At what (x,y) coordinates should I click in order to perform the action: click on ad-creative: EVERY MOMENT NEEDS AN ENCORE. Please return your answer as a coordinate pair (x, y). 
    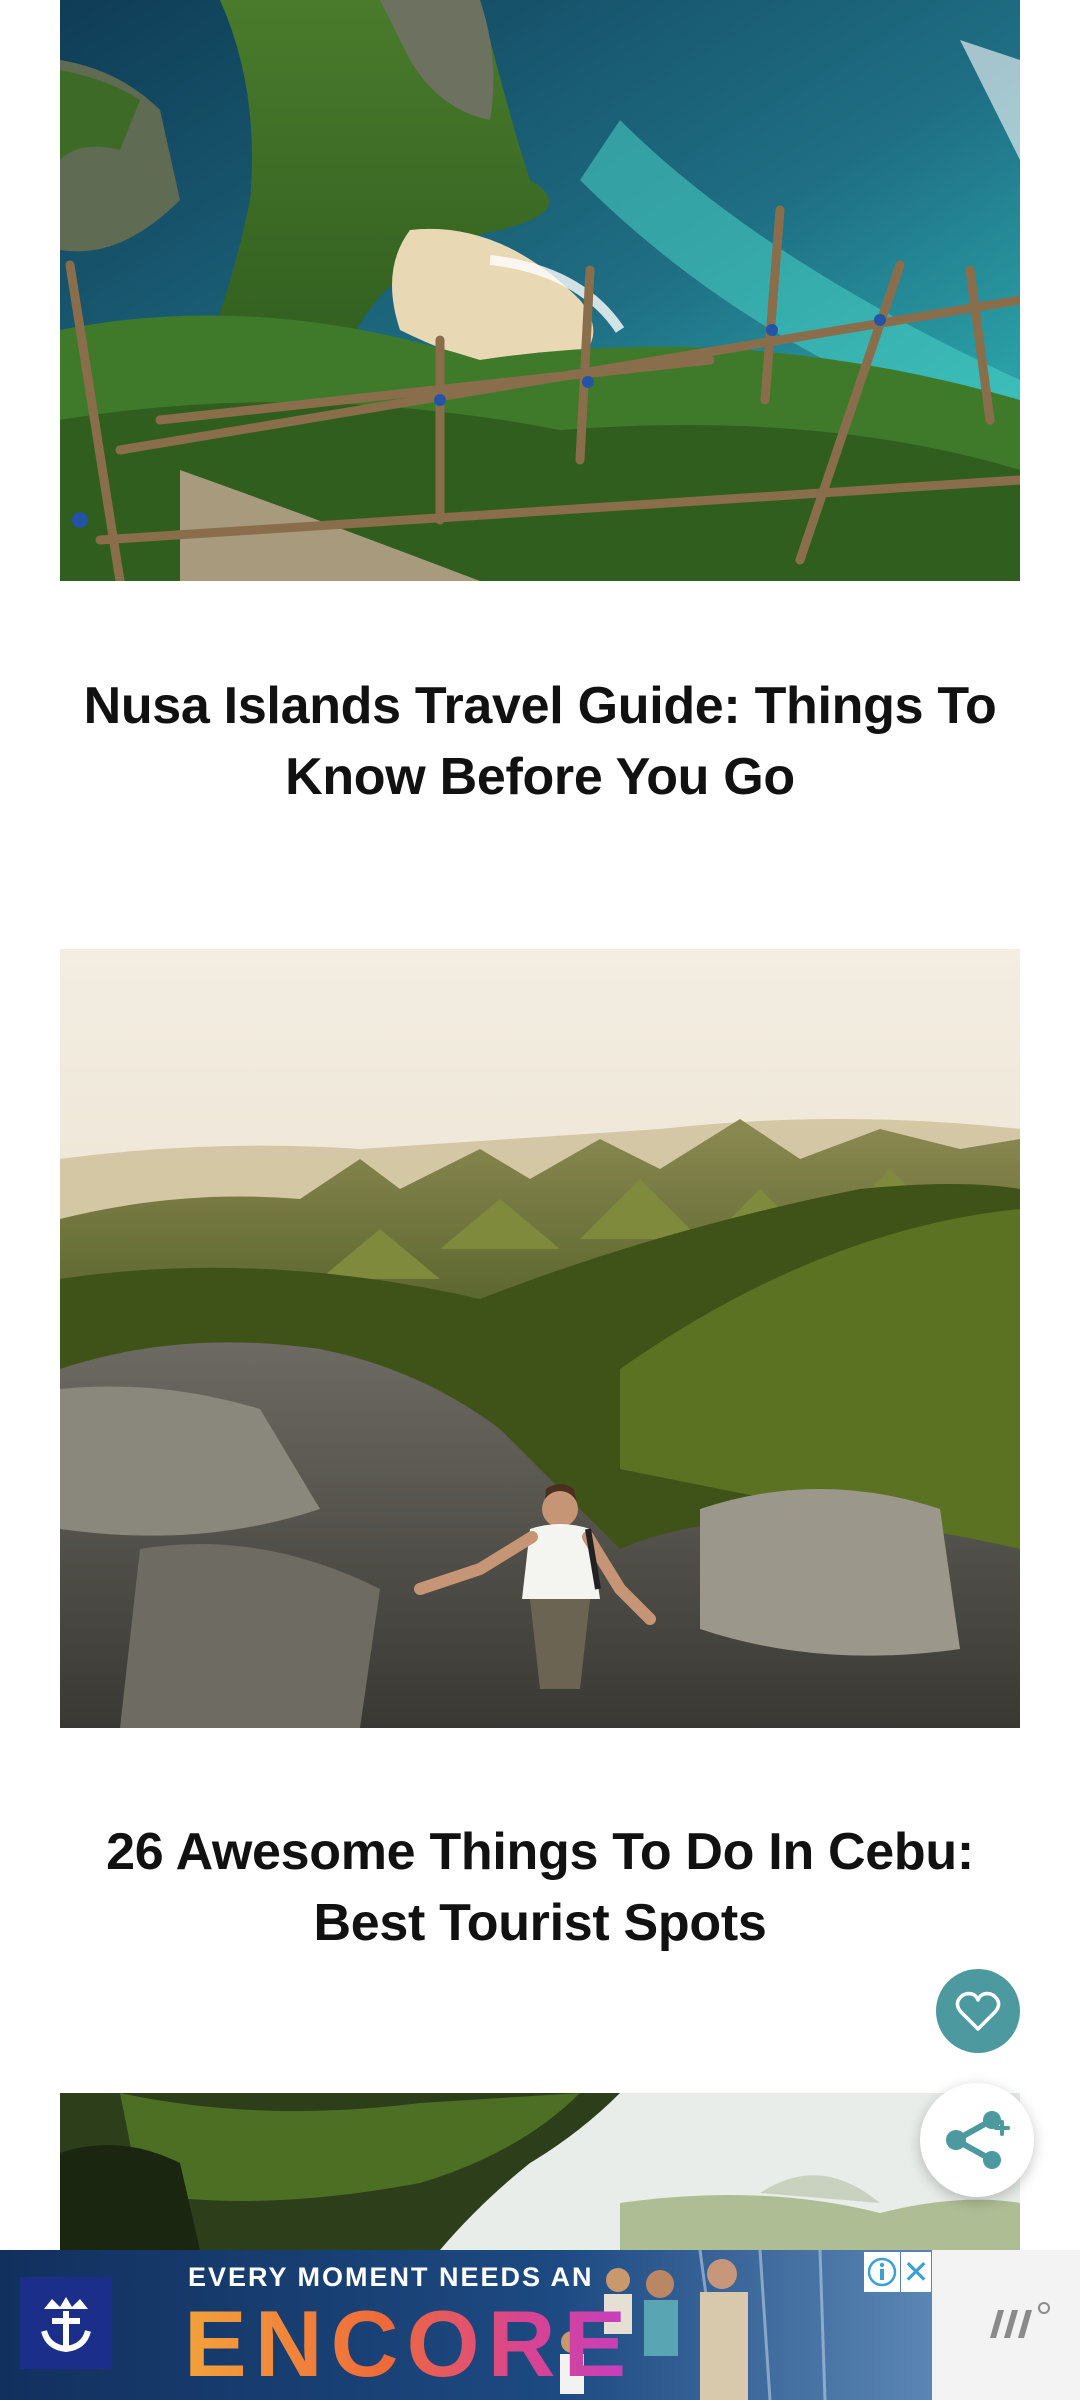
    Looking at the image, I should click on (466, 2325).